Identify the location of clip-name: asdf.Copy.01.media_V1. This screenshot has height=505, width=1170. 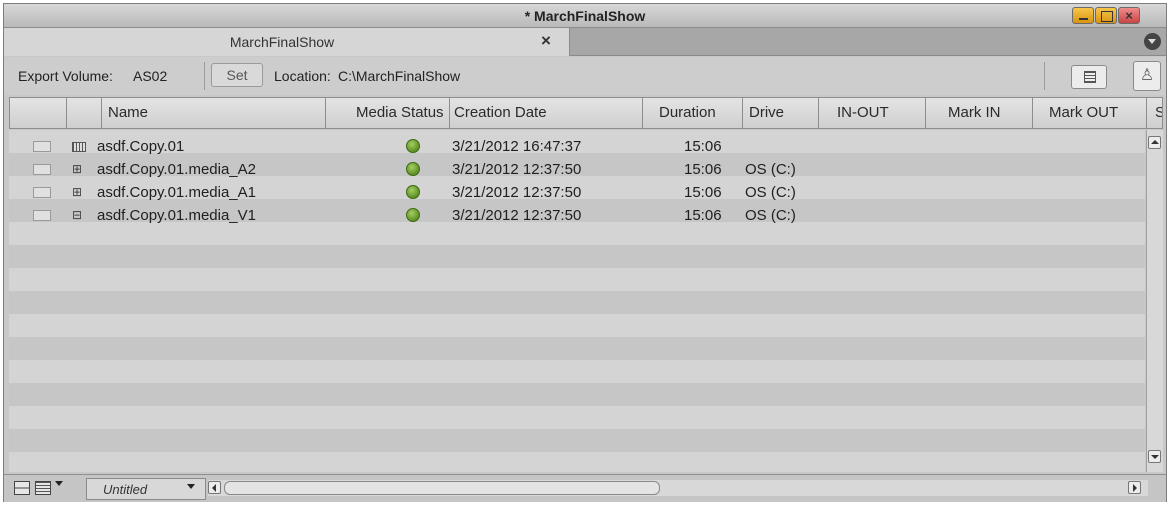
(176, 215).